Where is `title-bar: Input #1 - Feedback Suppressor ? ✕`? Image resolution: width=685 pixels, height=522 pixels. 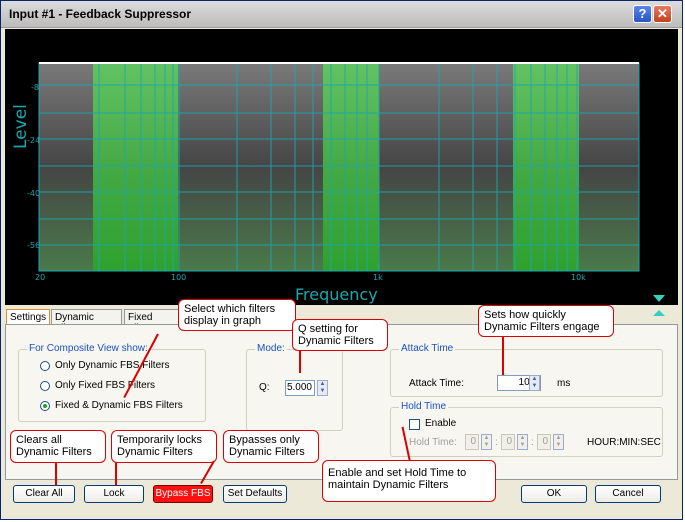 title-bar: Input #1 - Feedback Suppressor ? ✕ is located at coordinates (341, 14).